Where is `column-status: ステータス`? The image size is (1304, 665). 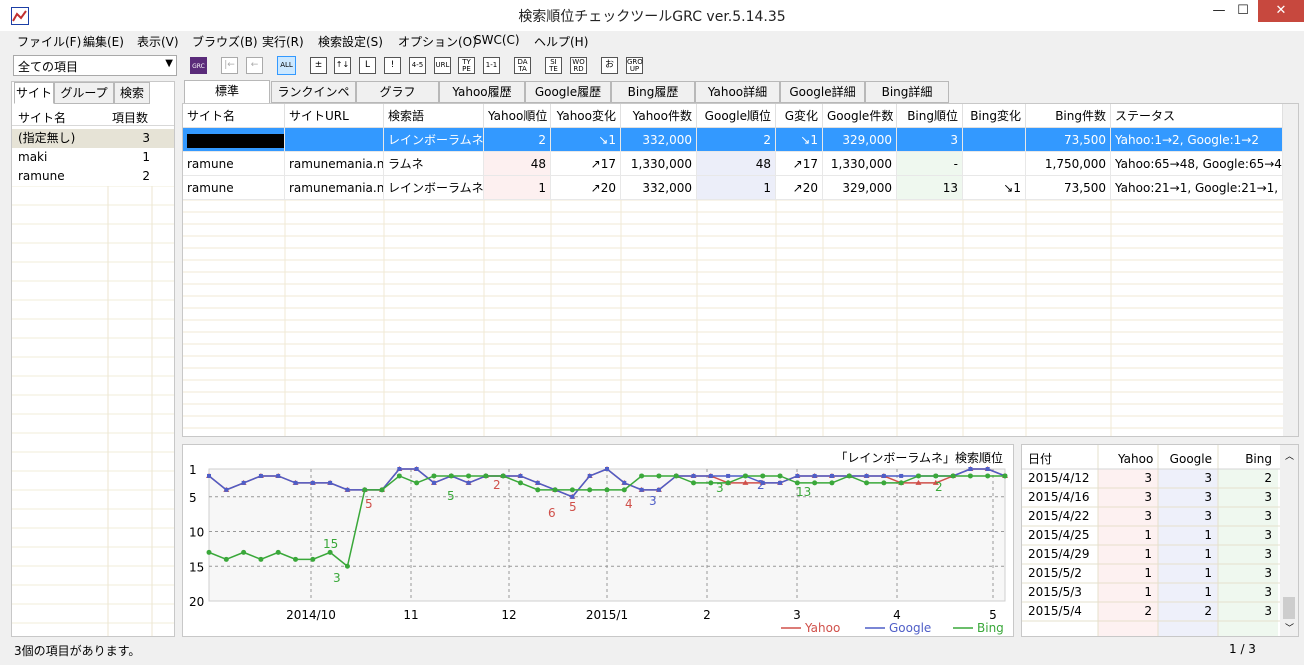 column-status: ステータス is located at coordinates (1197, 116).